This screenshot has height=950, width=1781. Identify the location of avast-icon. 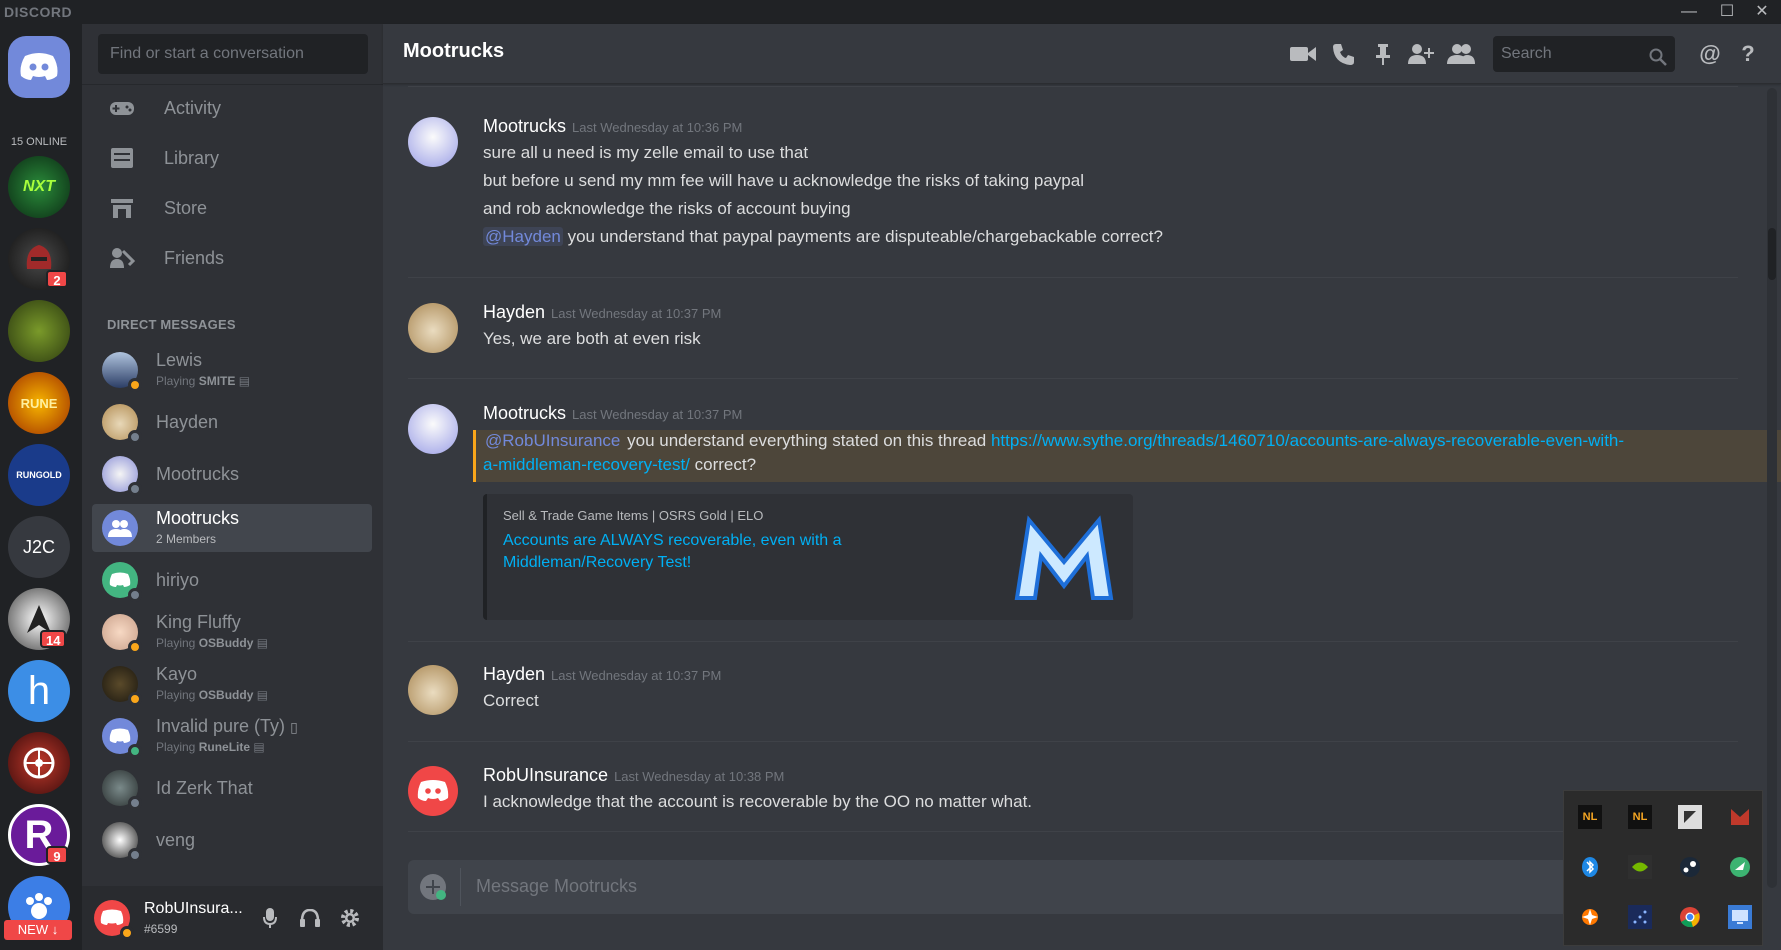
(1590, 917).